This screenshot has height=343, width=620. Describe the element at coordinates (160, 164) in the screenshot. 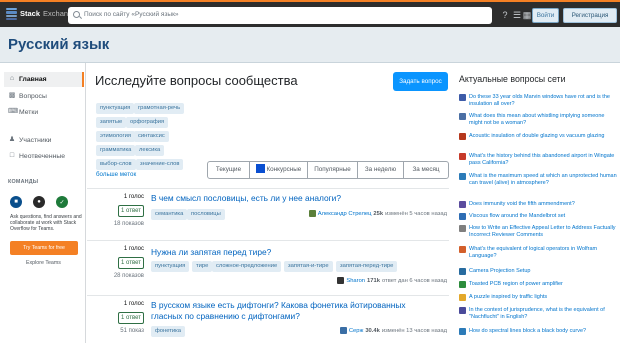

I see `tag-chip: значение-слов` at that location.